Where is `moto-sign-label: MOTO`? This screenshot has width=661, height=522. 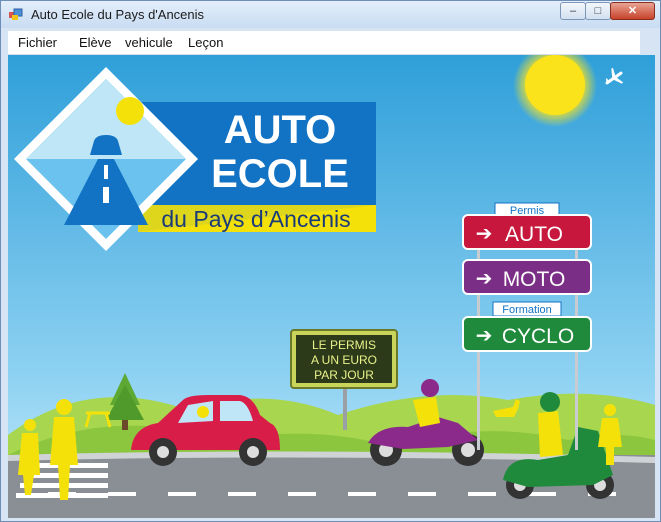
moto-sign-label: MOTO is located at coordinates (534, 279).